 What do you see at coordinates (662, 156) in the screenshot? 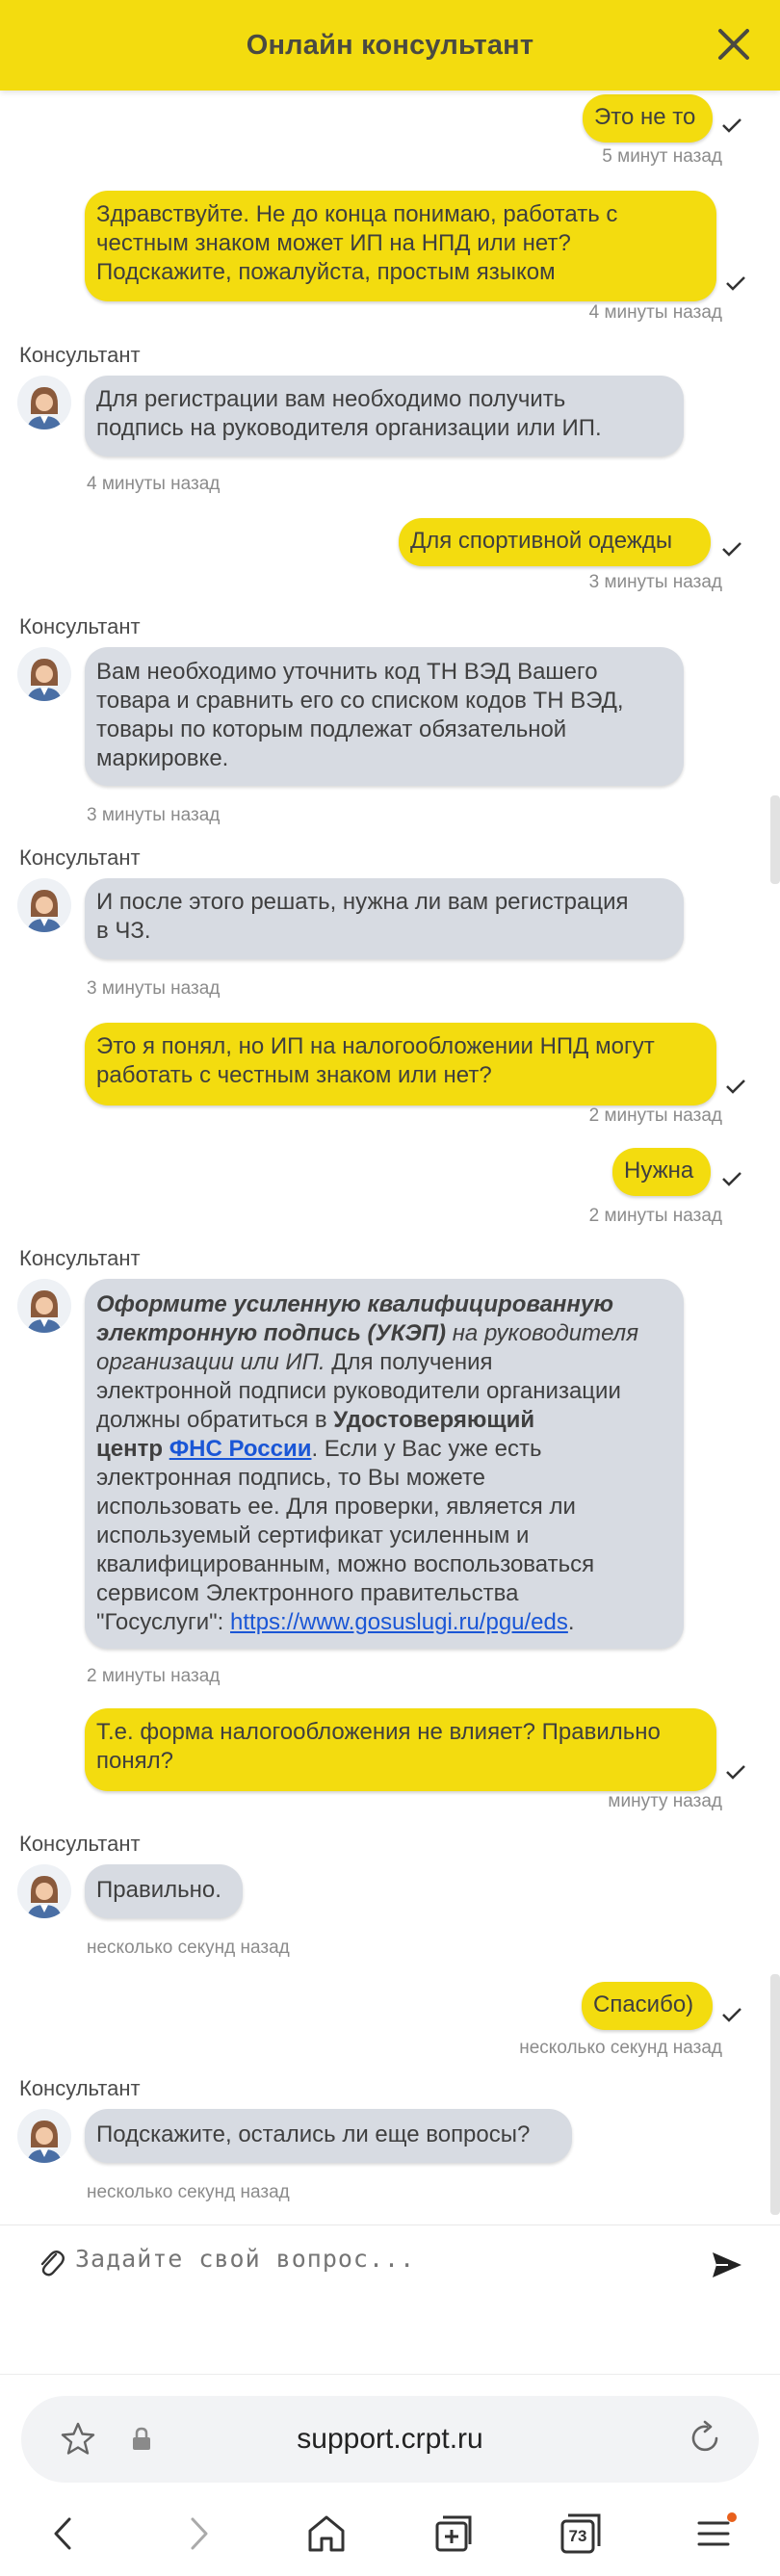
I see `message-time: 5 минут назад` at bounding box center [662, 156].